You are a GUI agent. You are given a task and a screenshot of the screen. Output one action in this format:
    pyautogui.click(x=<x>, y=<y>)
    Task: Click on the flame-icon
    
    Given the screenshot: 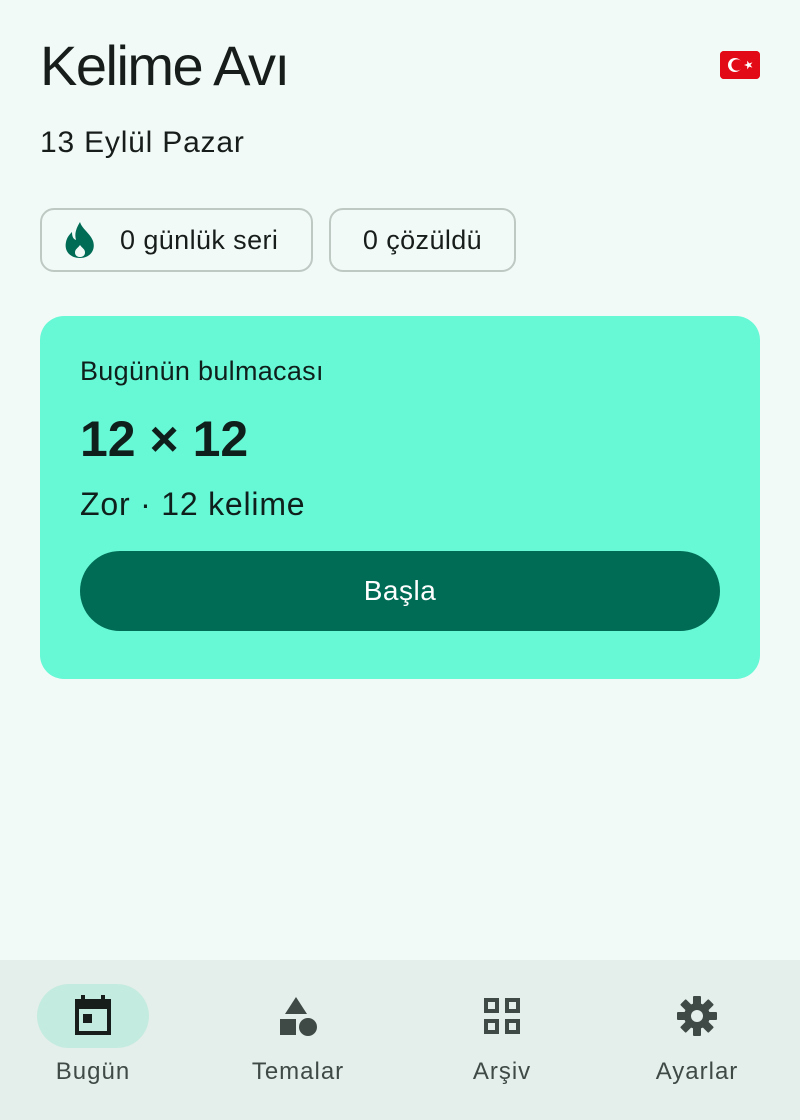 What is the action you would take?
    pyautogui.click(x=80, y=240)
    